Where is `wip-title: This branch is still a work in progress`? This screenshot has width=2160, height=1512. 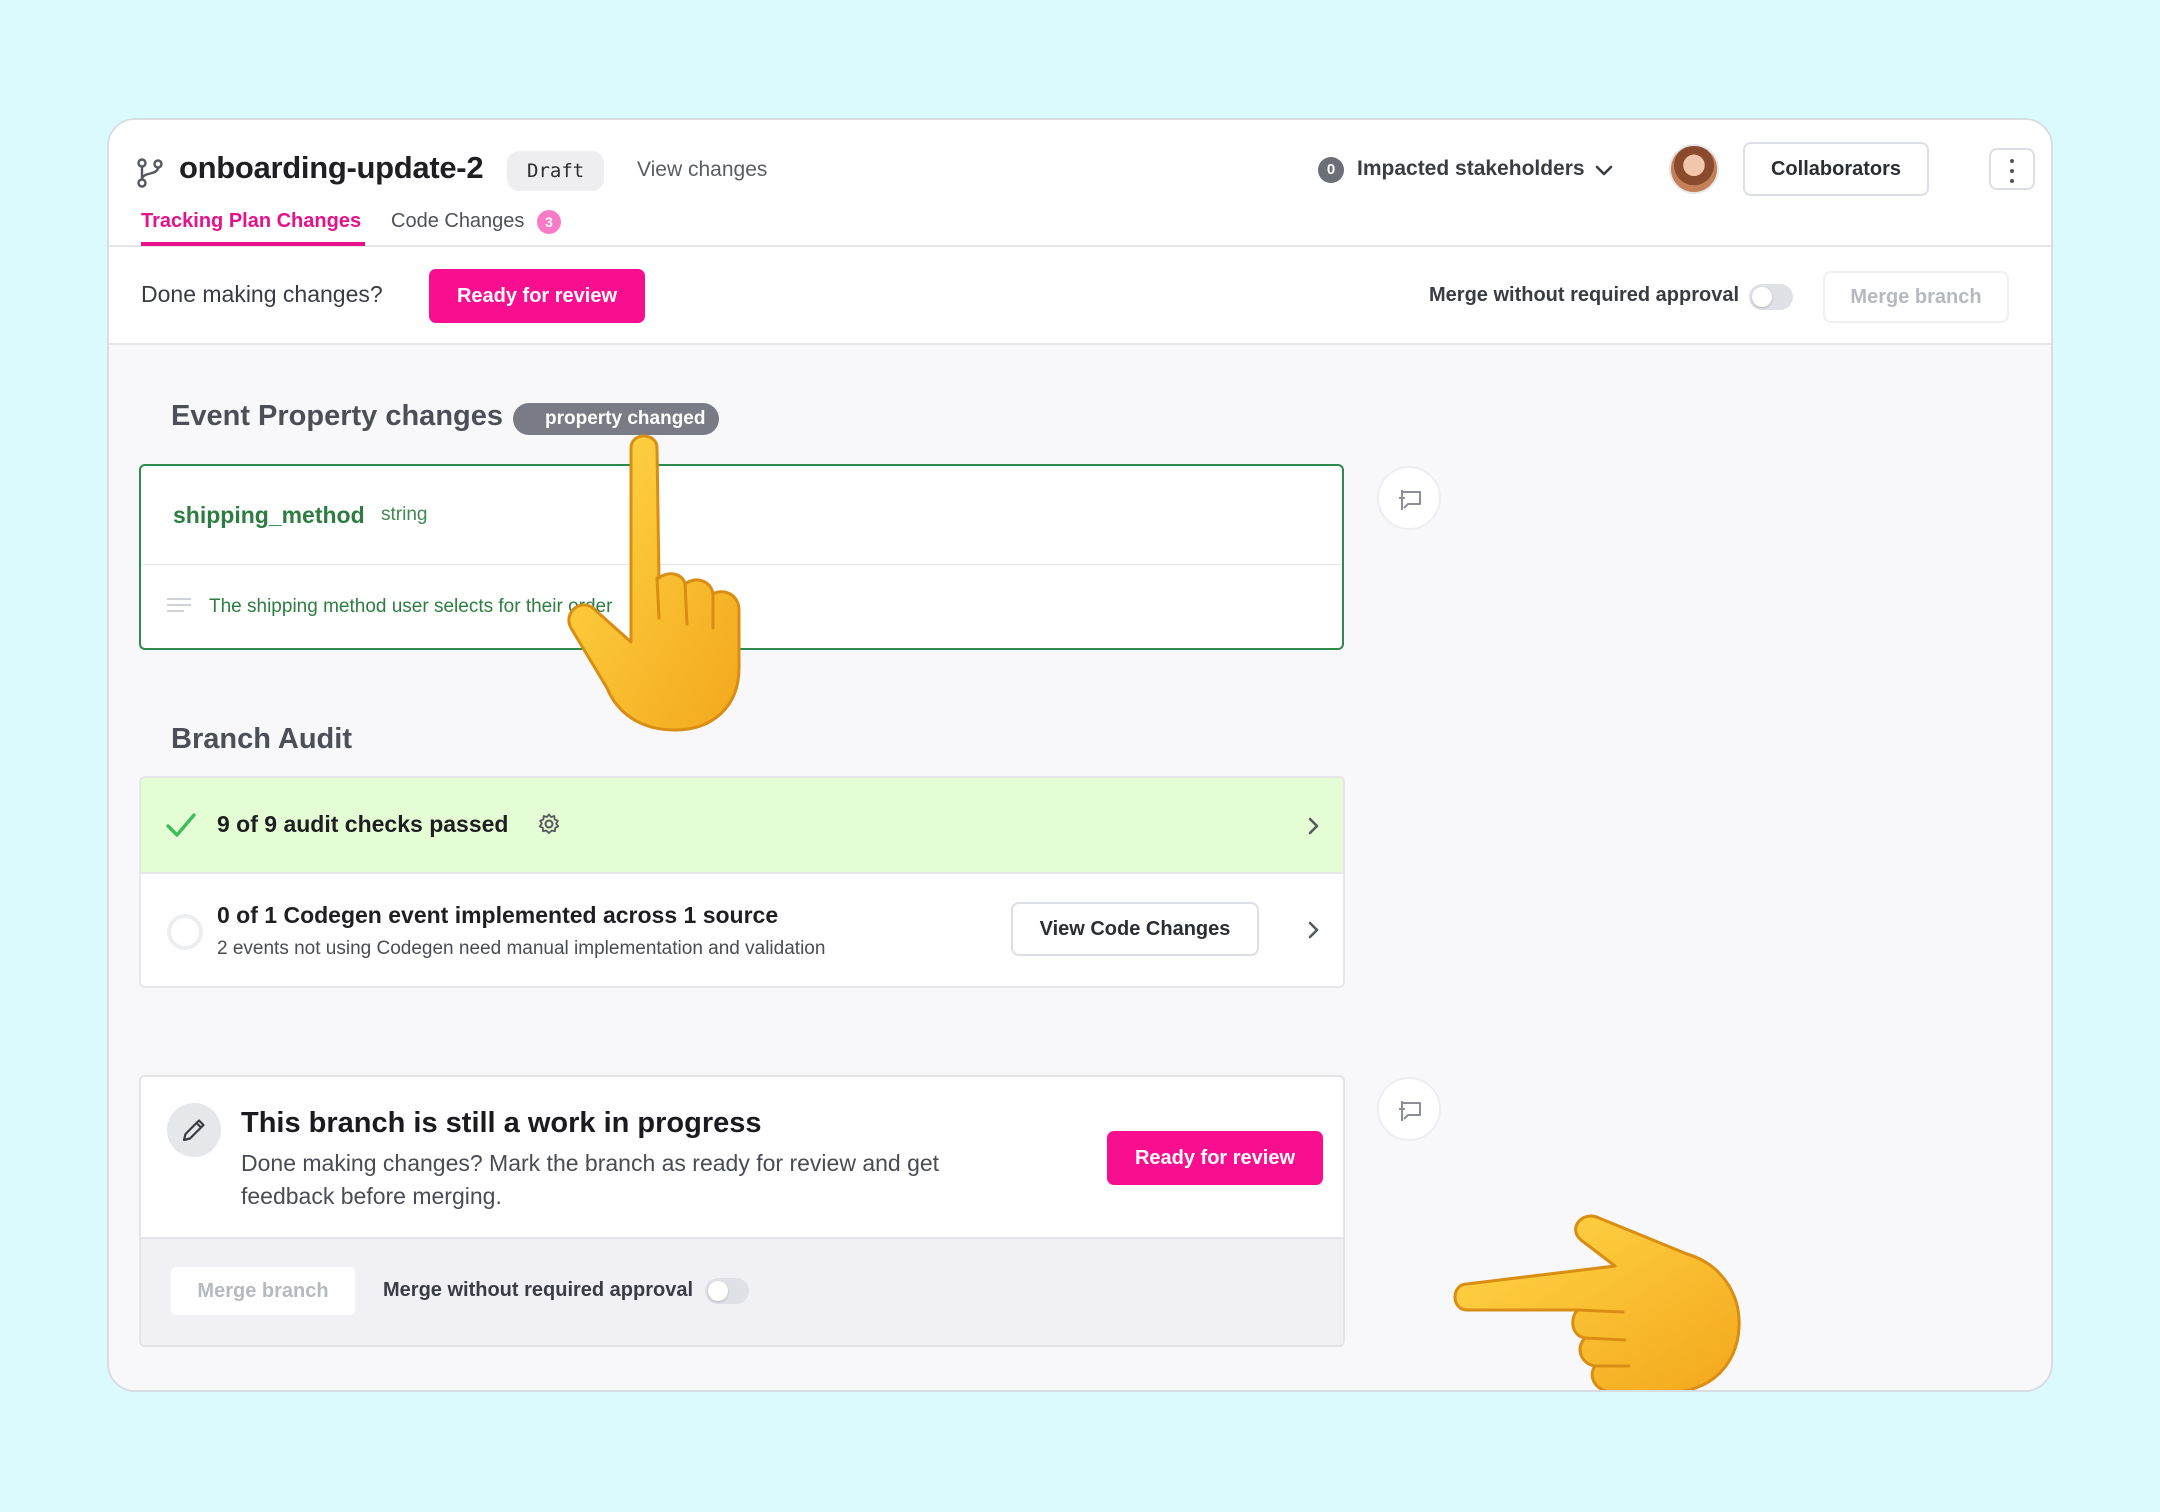 wip-title: This branch is still a work in progress is located at coordinates (501, 1123).